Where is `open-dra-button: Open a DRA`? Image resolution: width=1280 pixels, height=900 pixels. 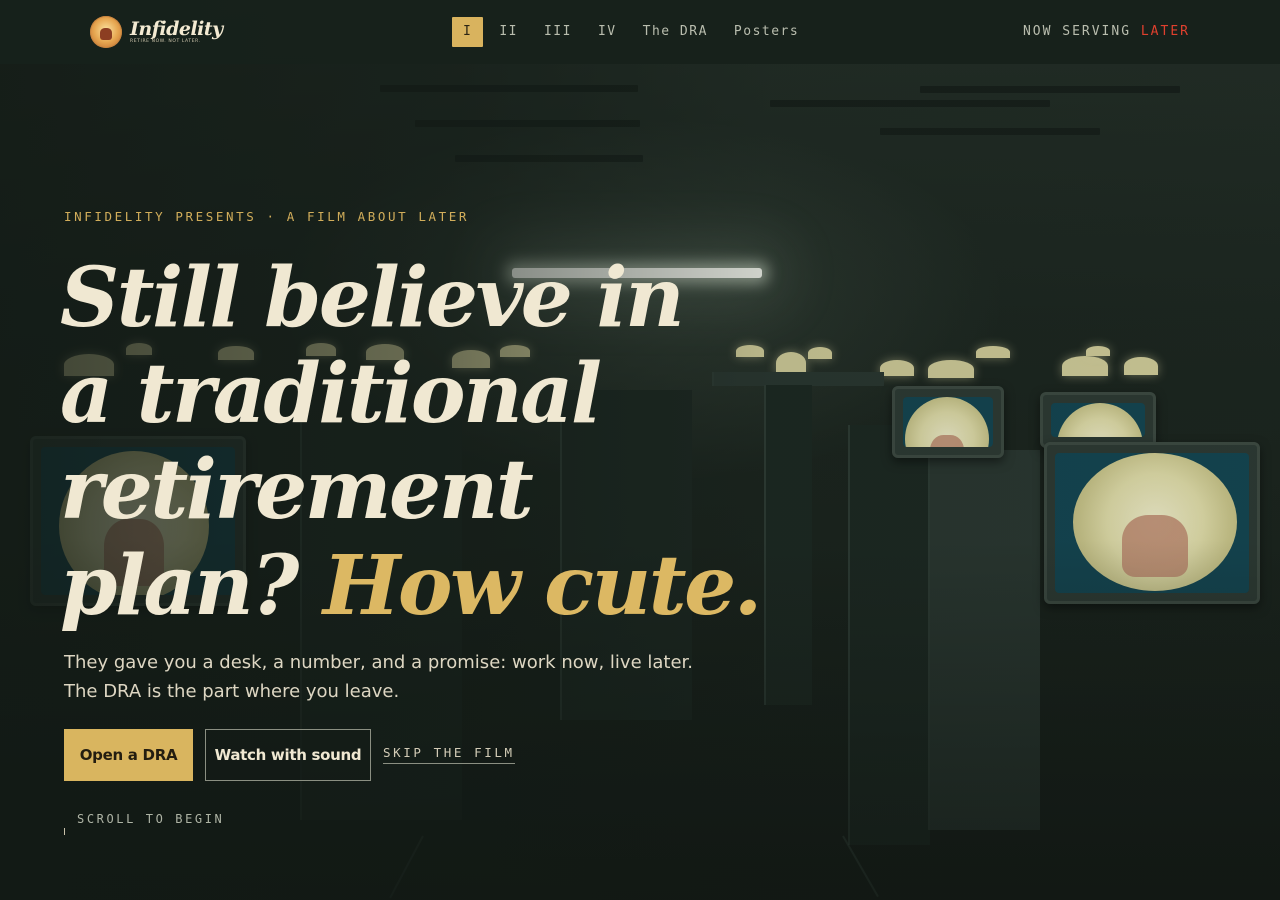 open-dra-button: Open a DRA is located at coordinates (128, 755).